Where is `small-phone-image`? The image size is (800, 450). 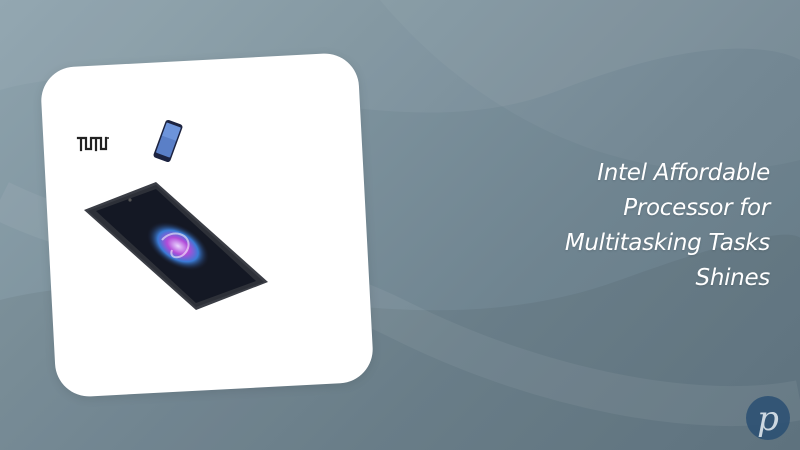 small-phone-image is located at coordinates (168, 141).